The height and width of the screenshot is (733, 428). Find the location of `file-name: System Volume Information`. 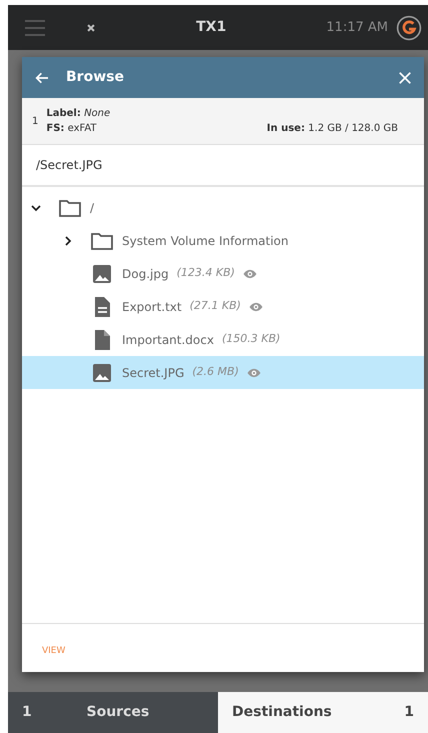

file-name: System Volume Information is located at coordinates (205, 241).